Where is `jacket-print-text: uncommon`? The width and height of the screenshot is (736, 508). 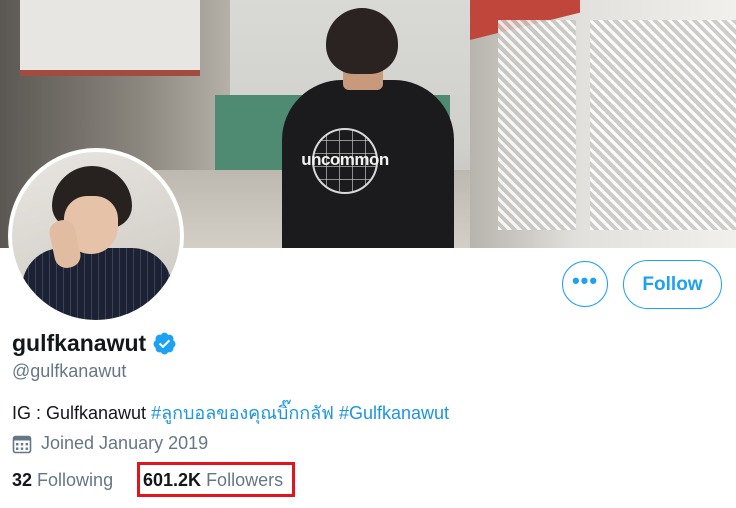 jacket-print-text: uncommon is located at coordinates (345, 159).